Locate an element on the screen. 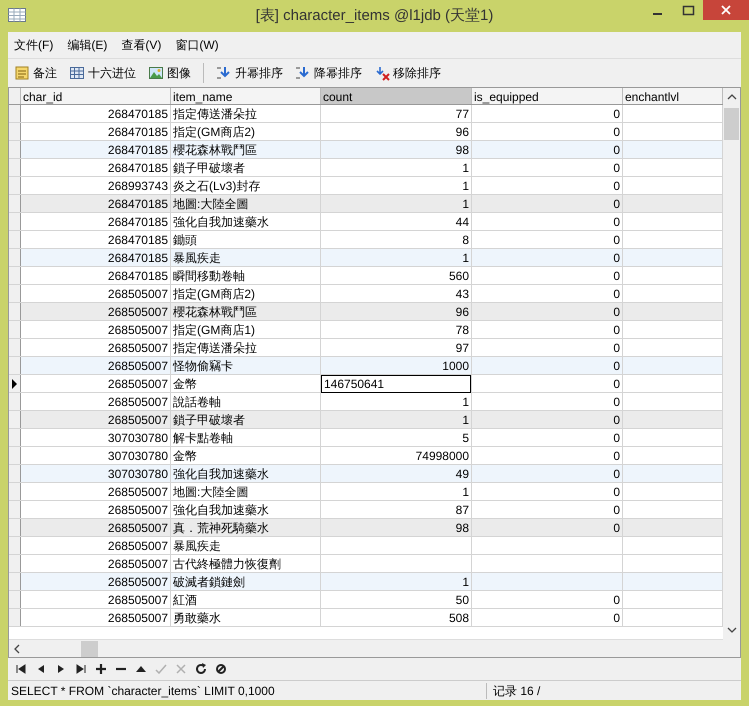 This screenshot has width=749, height=706. toolbar-button: 降幂排序 is located at coordinates (328, 73).